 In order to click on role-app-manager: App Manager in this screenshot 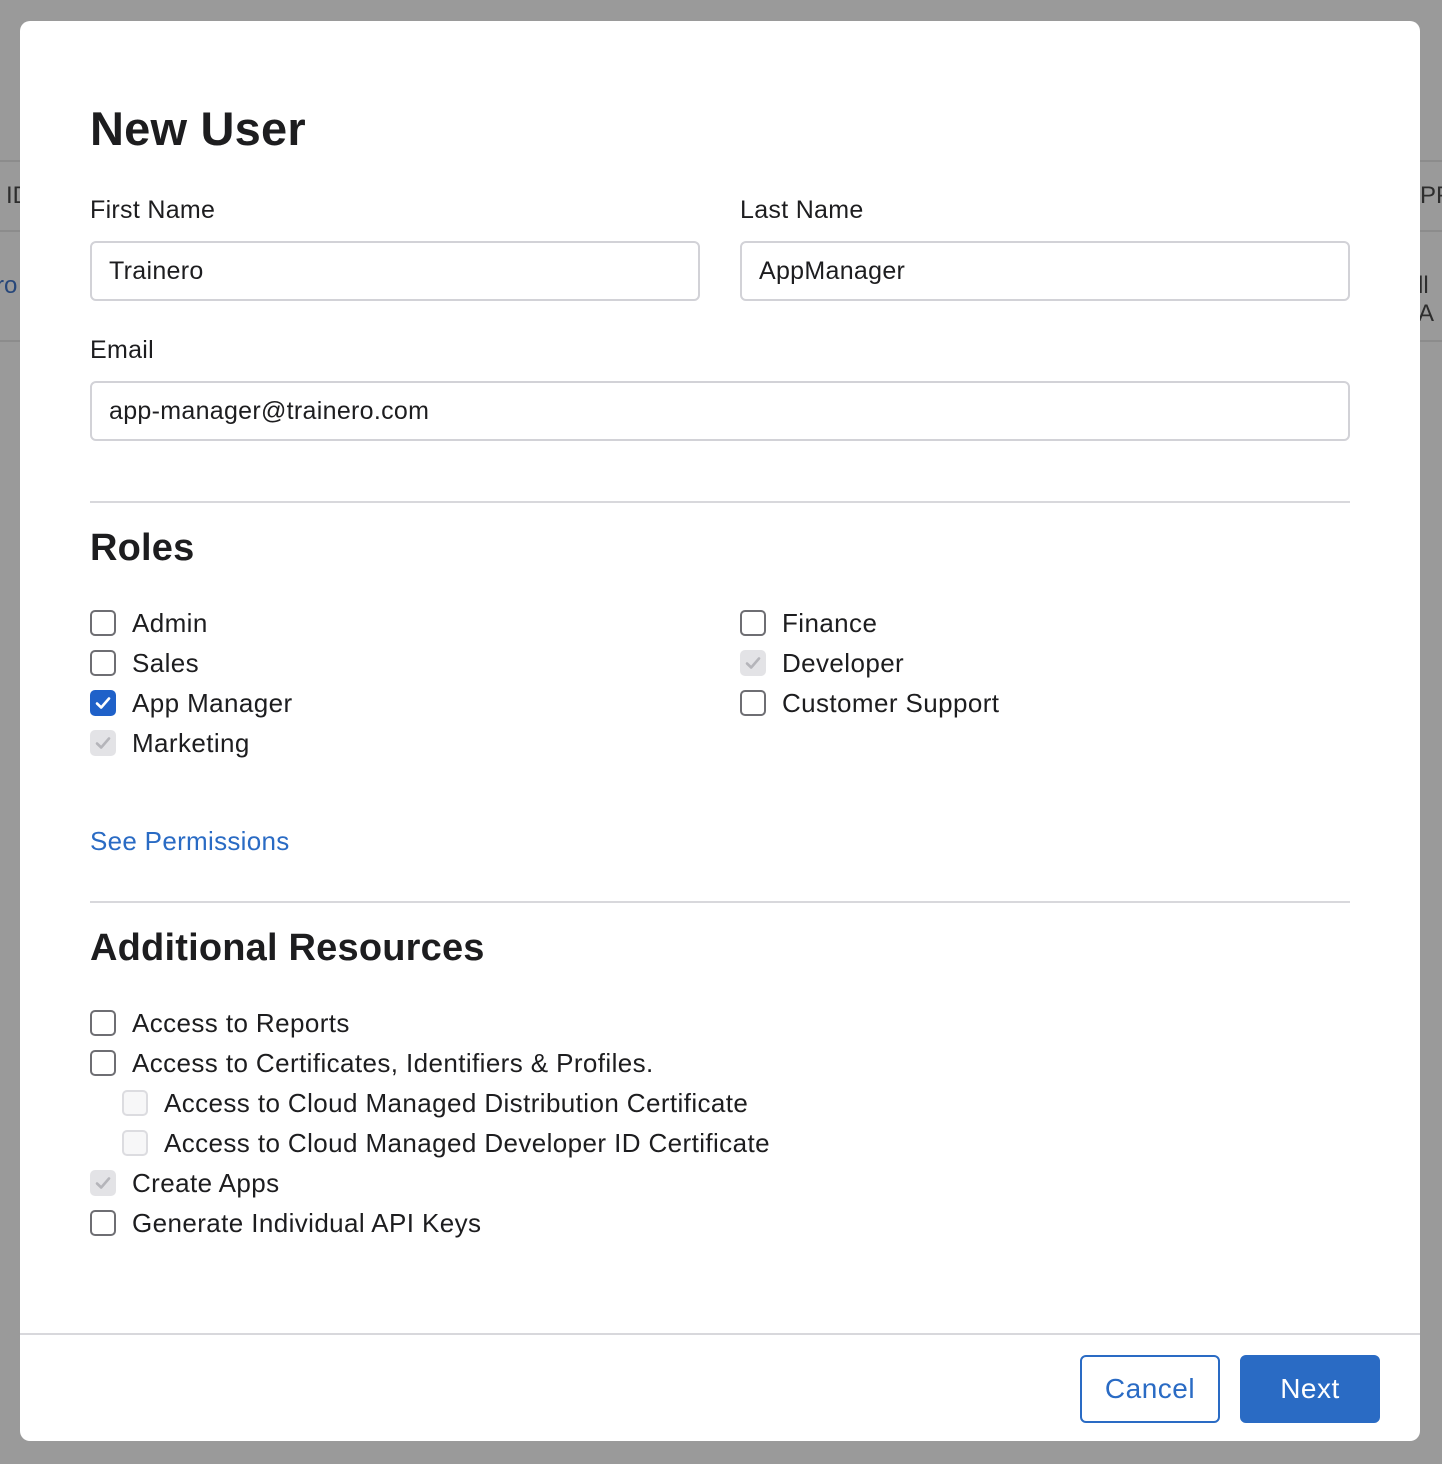, I will do `click(191, 703)`.